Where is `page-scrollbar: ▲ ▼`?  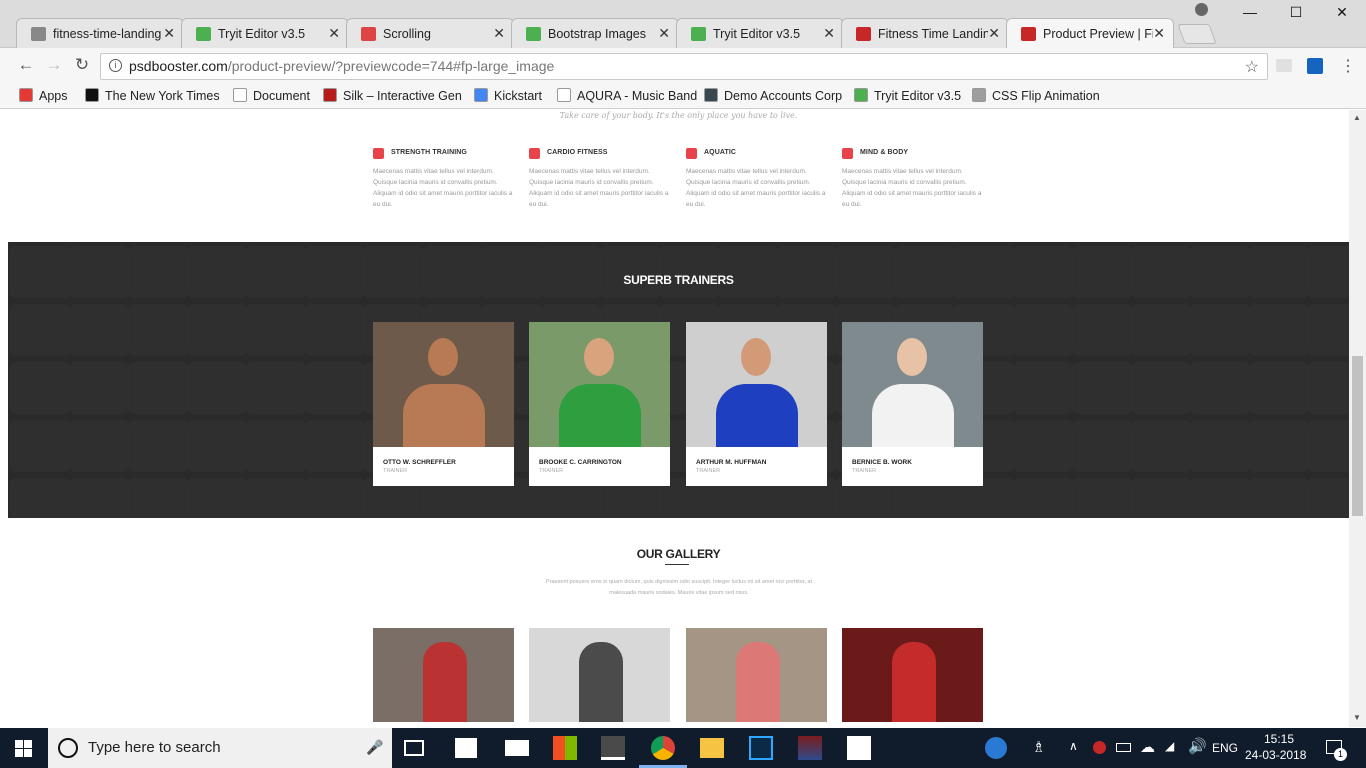 page-scrollbar: ▲ ▼ is located at coordinates (1357, 418).